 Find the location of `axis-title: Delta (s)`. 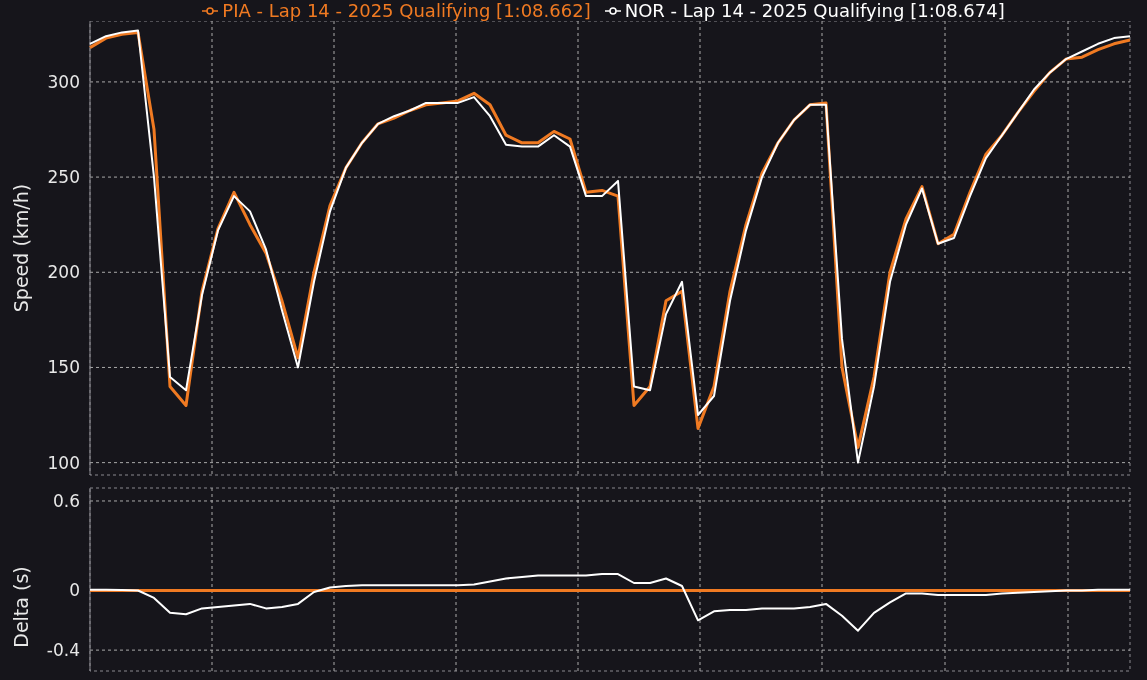

axis-title: Delta (s) is located at coordinates (21, 607).